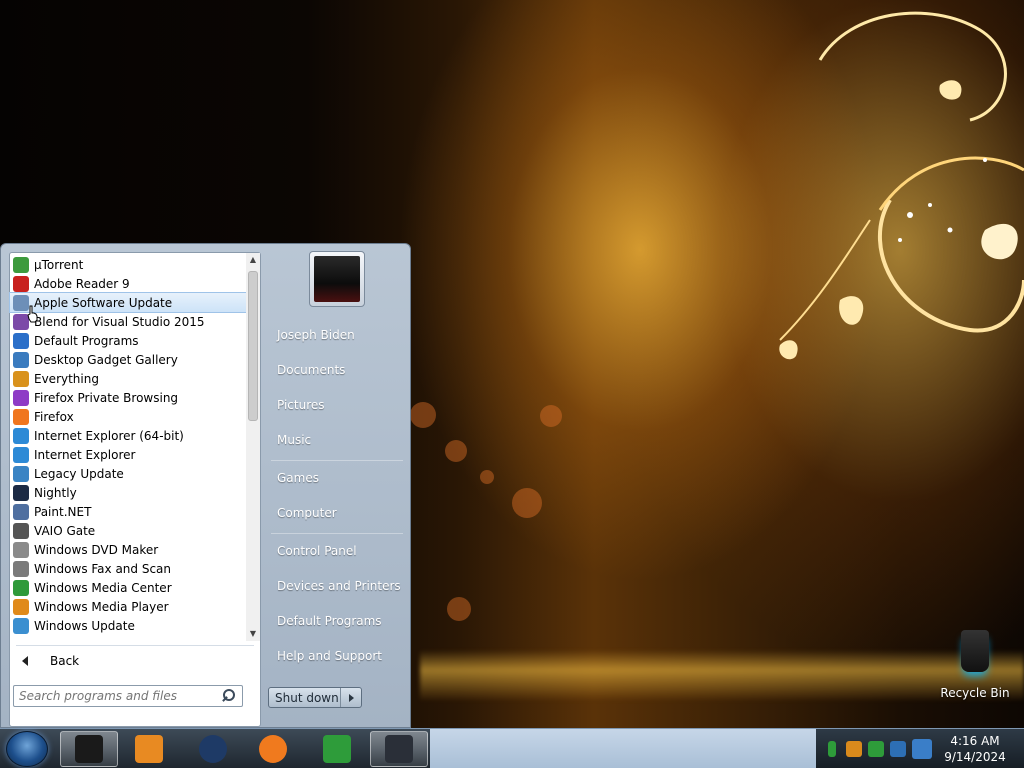 Image resolution: width=1024 pixels, height=768 pixels. What do you see at coordinates (27, 749) in the screenshot?
I see `start-button` at bounding box center [27, 749].